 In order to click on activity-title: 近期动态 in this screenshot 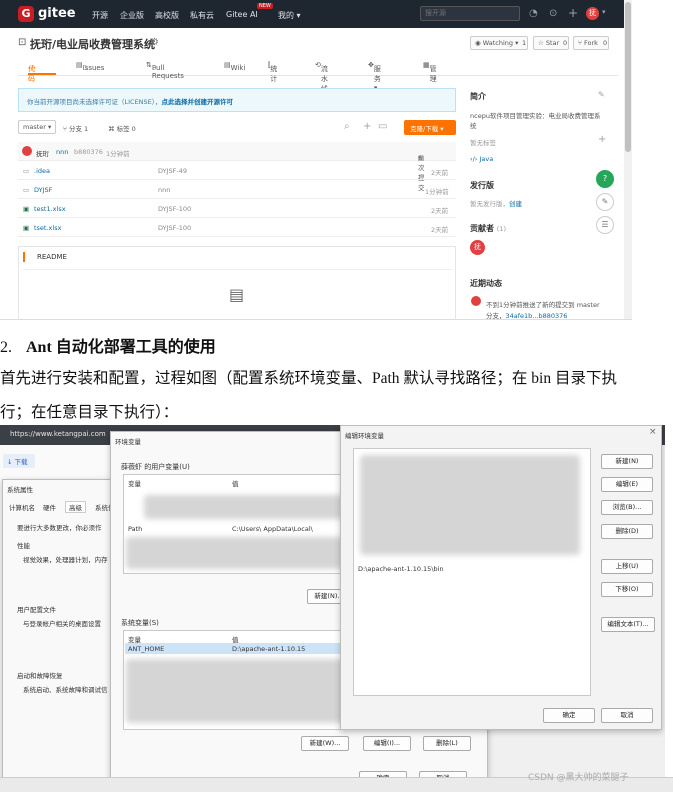, I will do `click(486, 283)`.